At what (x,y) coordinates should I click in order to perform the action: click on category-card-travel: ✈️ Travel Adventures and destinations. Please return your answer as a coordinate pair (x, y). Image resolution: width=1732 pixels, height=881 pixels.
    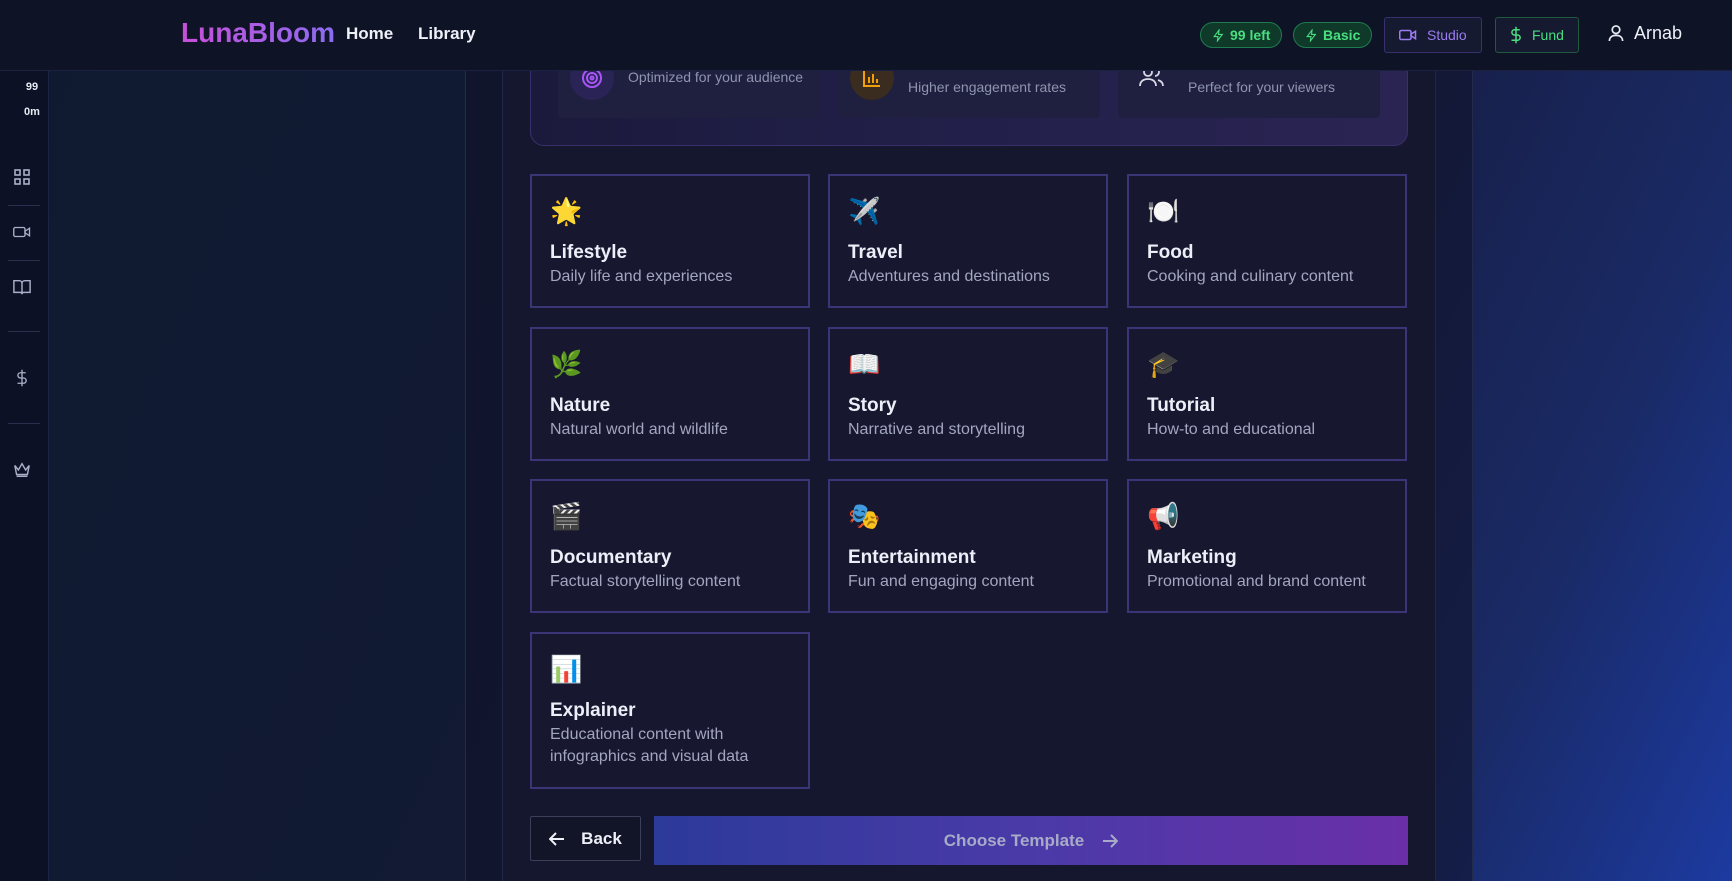
    Looking at the image, I should click on (968, 241).